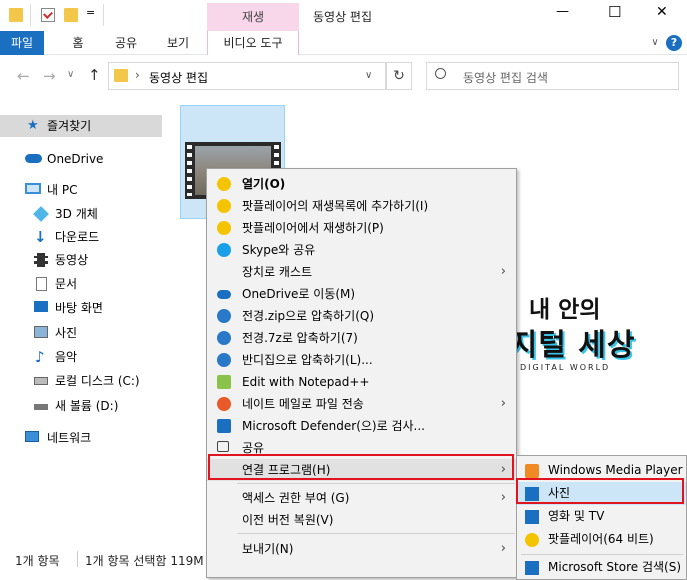 This screenshot has width=687, height=580. Describe the element at coordinates (32, 436) in the screenshot. I see `network-icon` at that location.